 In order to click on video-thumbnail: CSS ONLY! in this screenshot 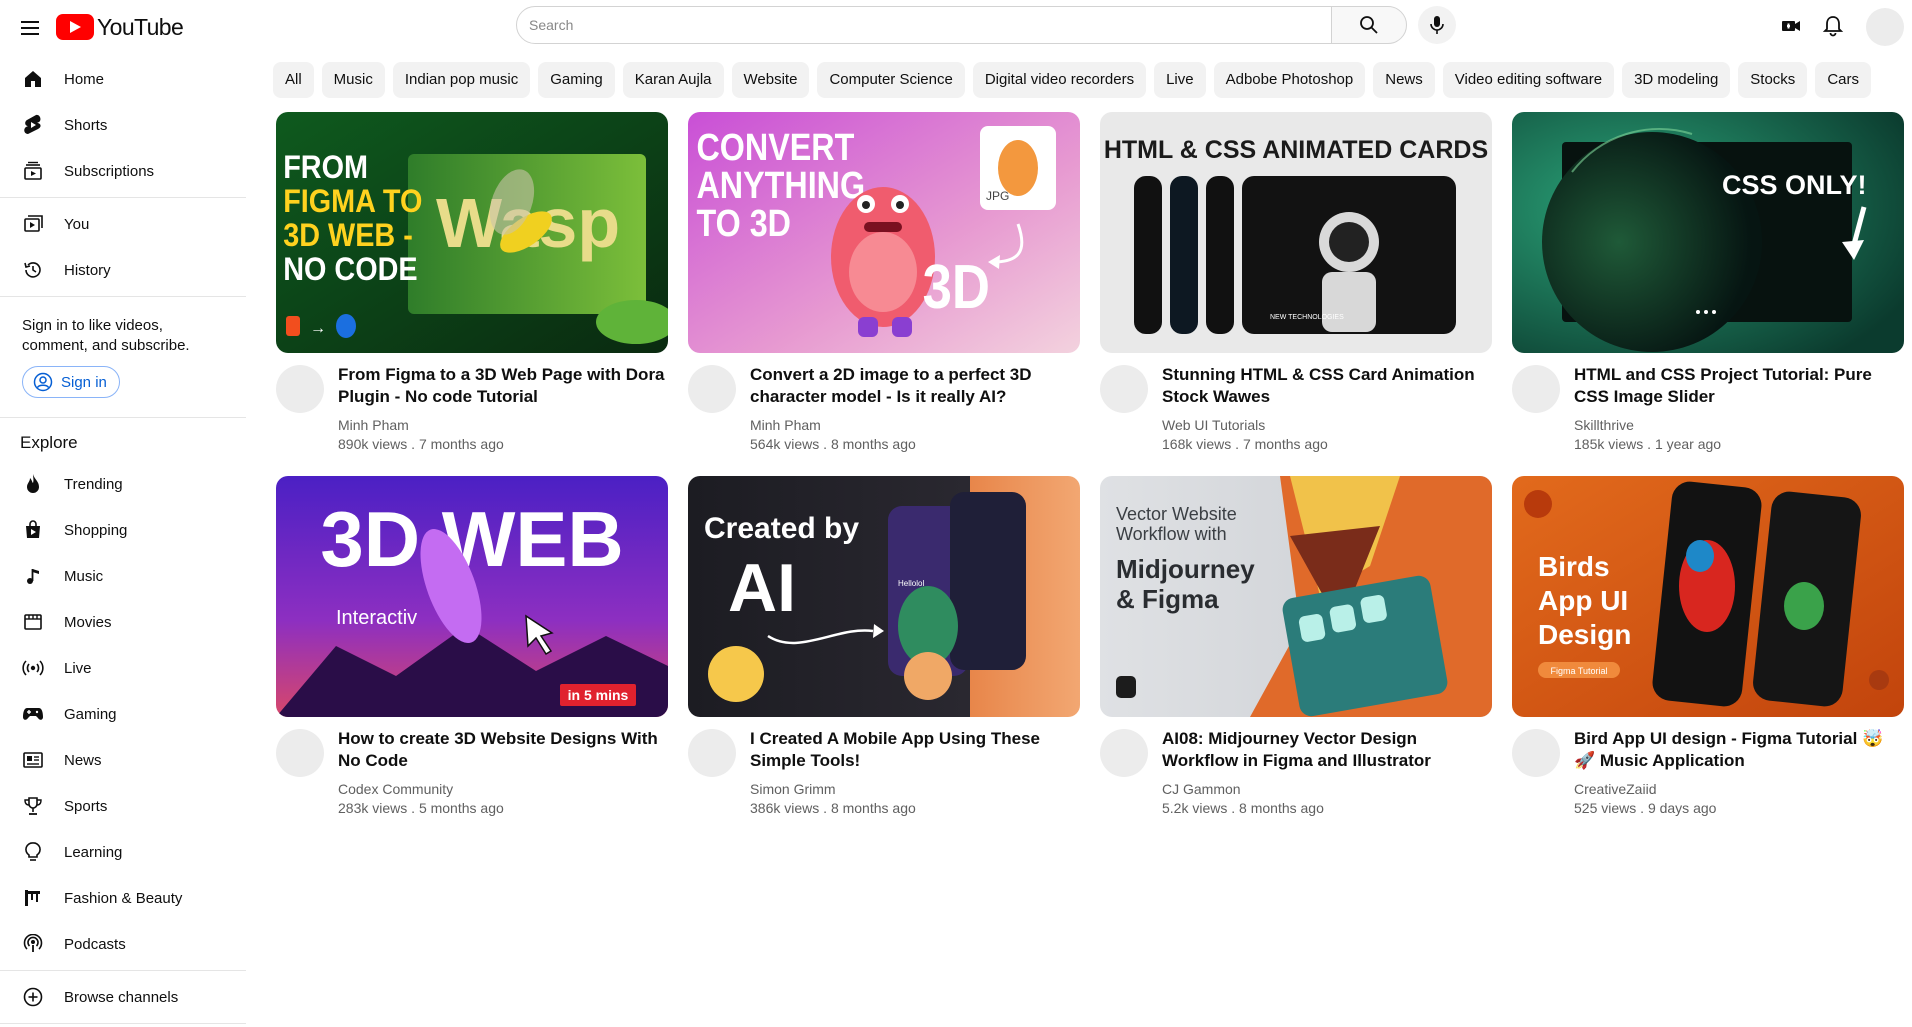, I will do `click(1708, 232)`.